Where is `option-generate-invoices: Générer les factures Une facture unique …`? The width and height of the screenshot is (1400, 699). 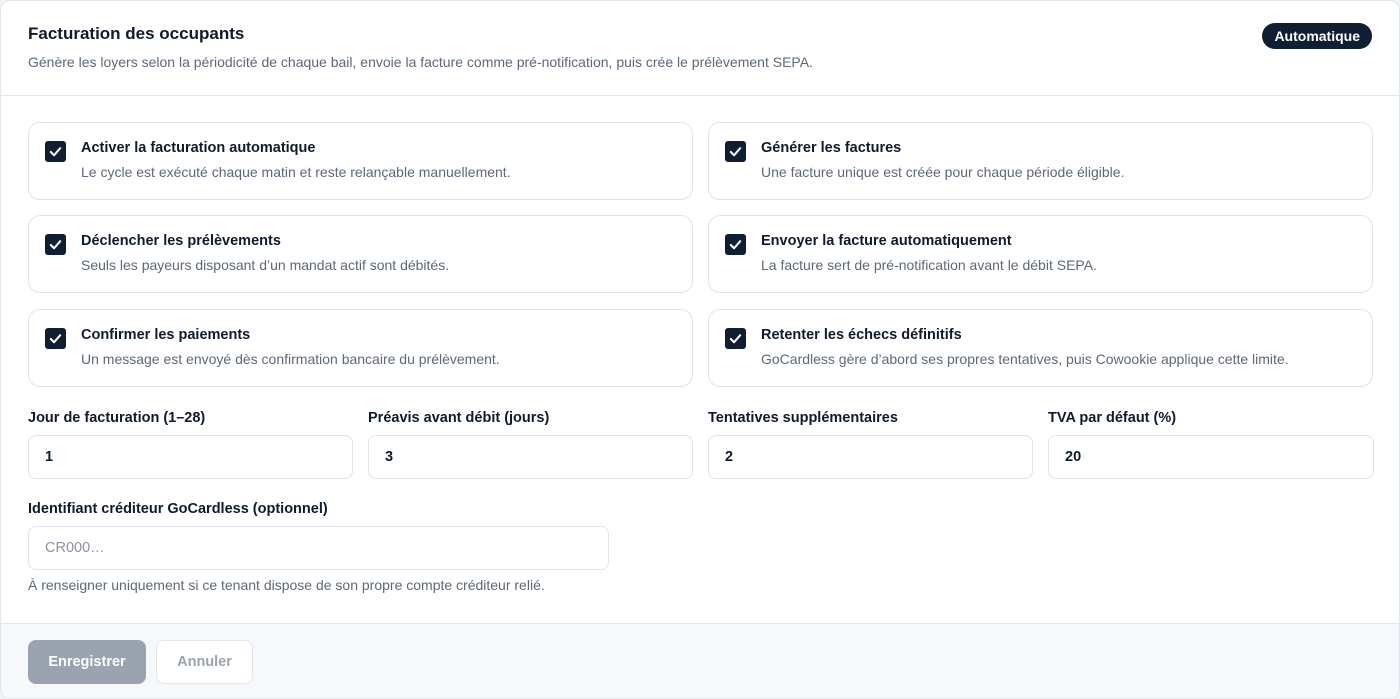
option-generate-invoices: Générer les factures Une facture unique … is located at coordinates (1040, 161).